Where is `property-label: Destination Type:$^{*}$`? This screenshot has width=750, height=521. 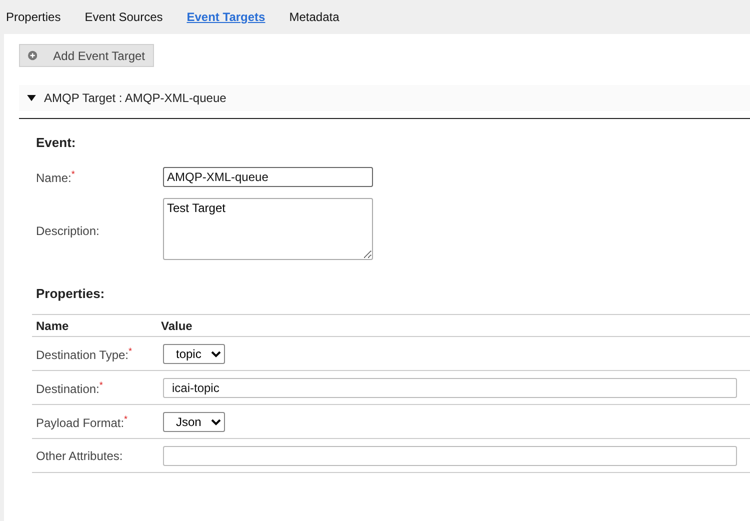 property-label: Destination Type:$^{*}$ is located at coordinates (84, 354).